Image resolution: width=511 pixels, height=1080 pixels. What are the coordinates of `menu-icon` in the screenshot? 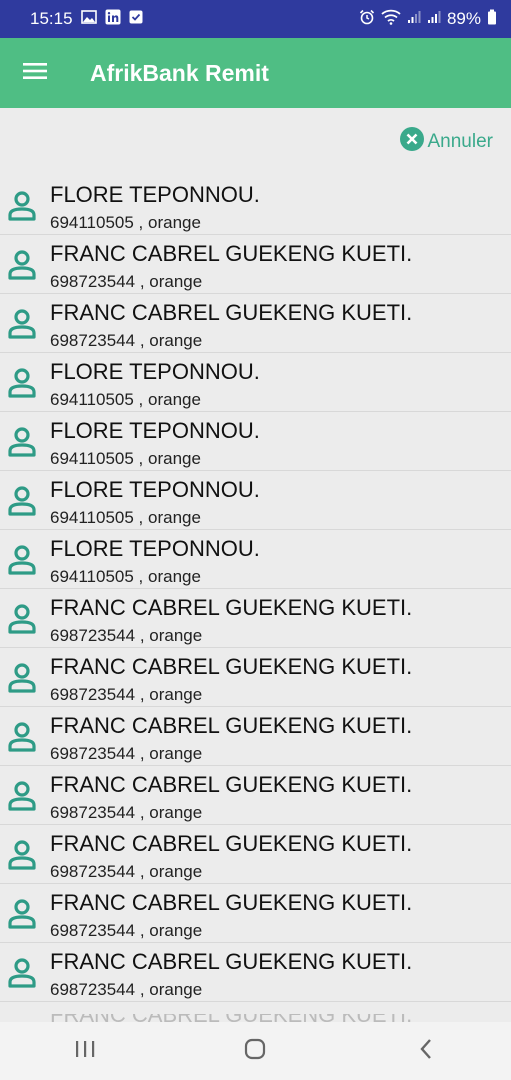 It's located at (35, 73).